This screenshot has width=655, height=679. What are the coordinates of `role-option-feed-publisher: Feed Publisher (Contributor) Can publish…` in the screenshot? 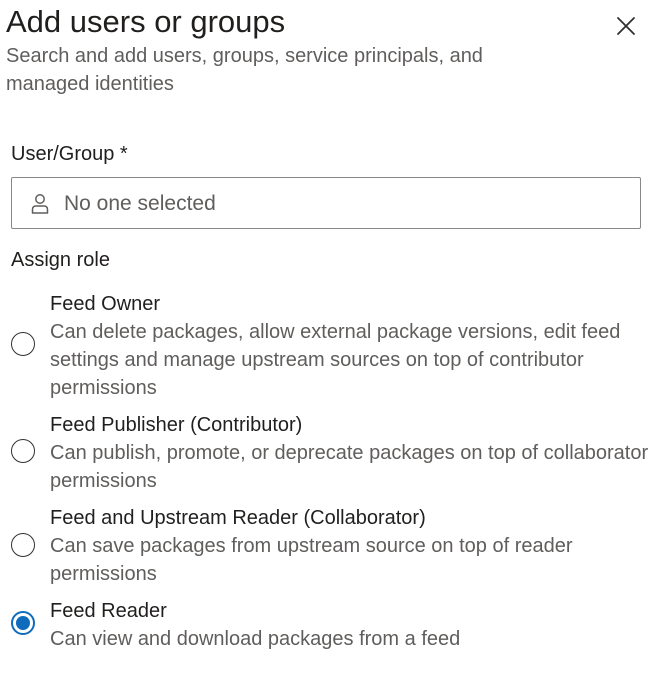 It's located at (327, 453).